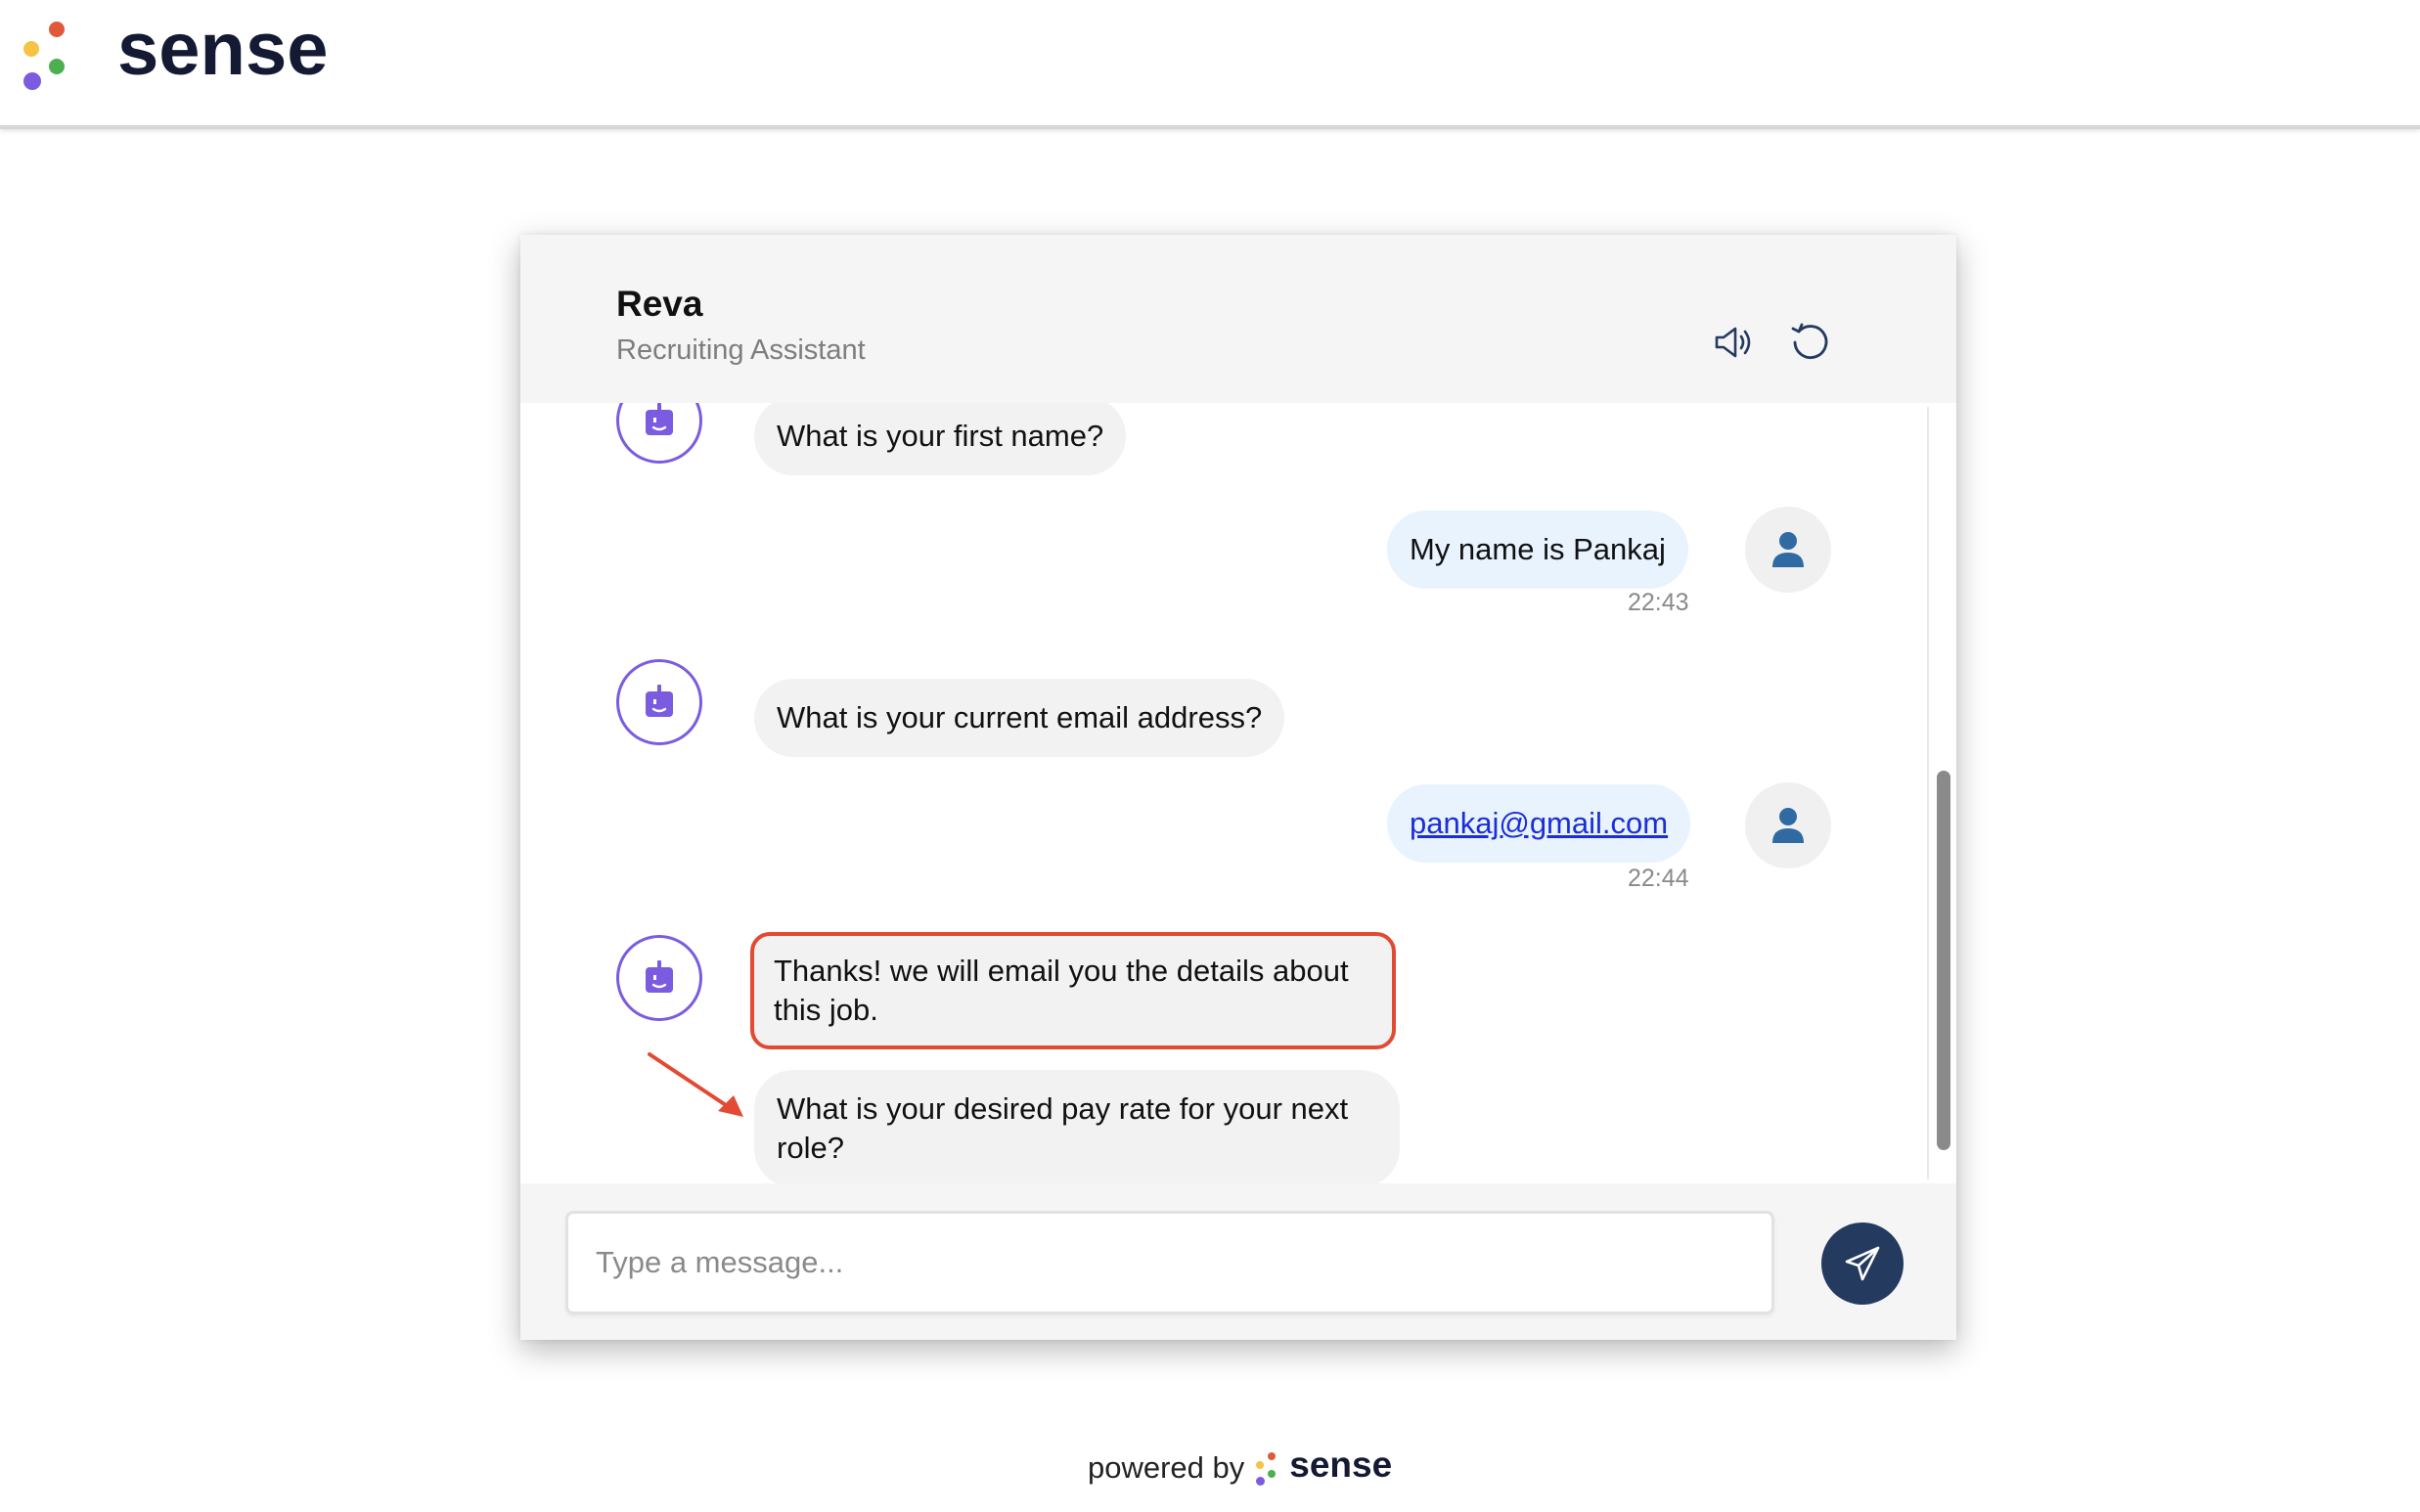 The height and width of the screenshot is (1512, 2420). What do you see at coordinates (1169, 1262) in the screenshot?
I see `message-input` at bounding box center [1169, 1262].